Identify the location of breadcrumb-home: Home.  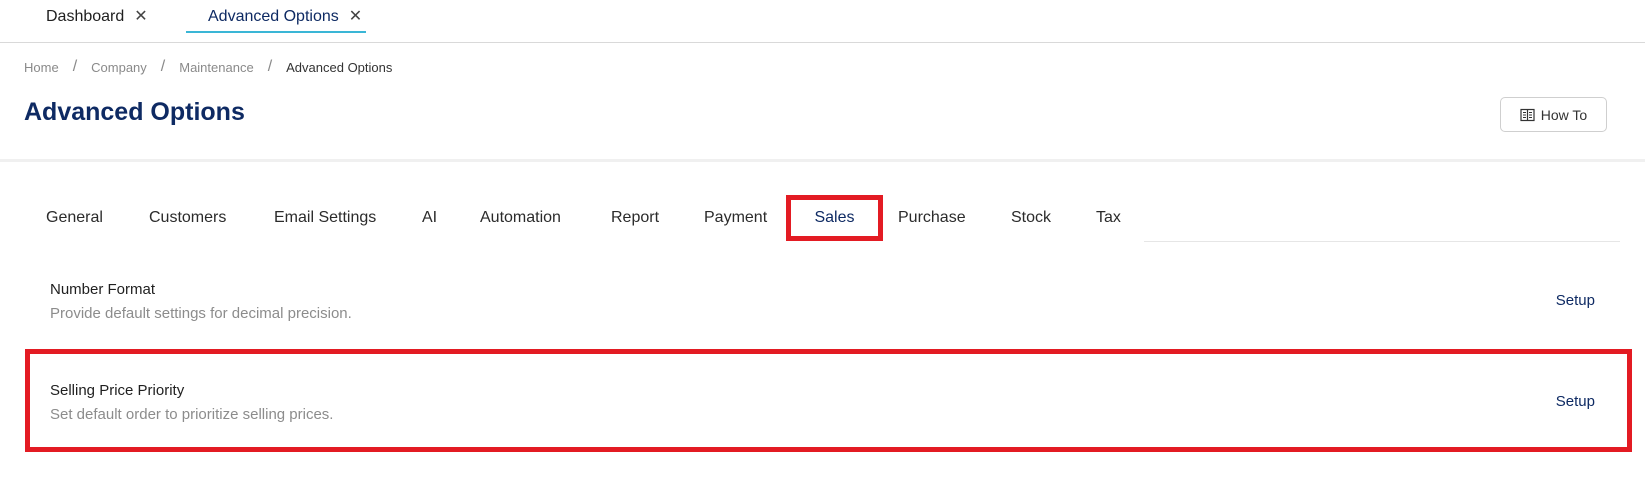
(41, 67).